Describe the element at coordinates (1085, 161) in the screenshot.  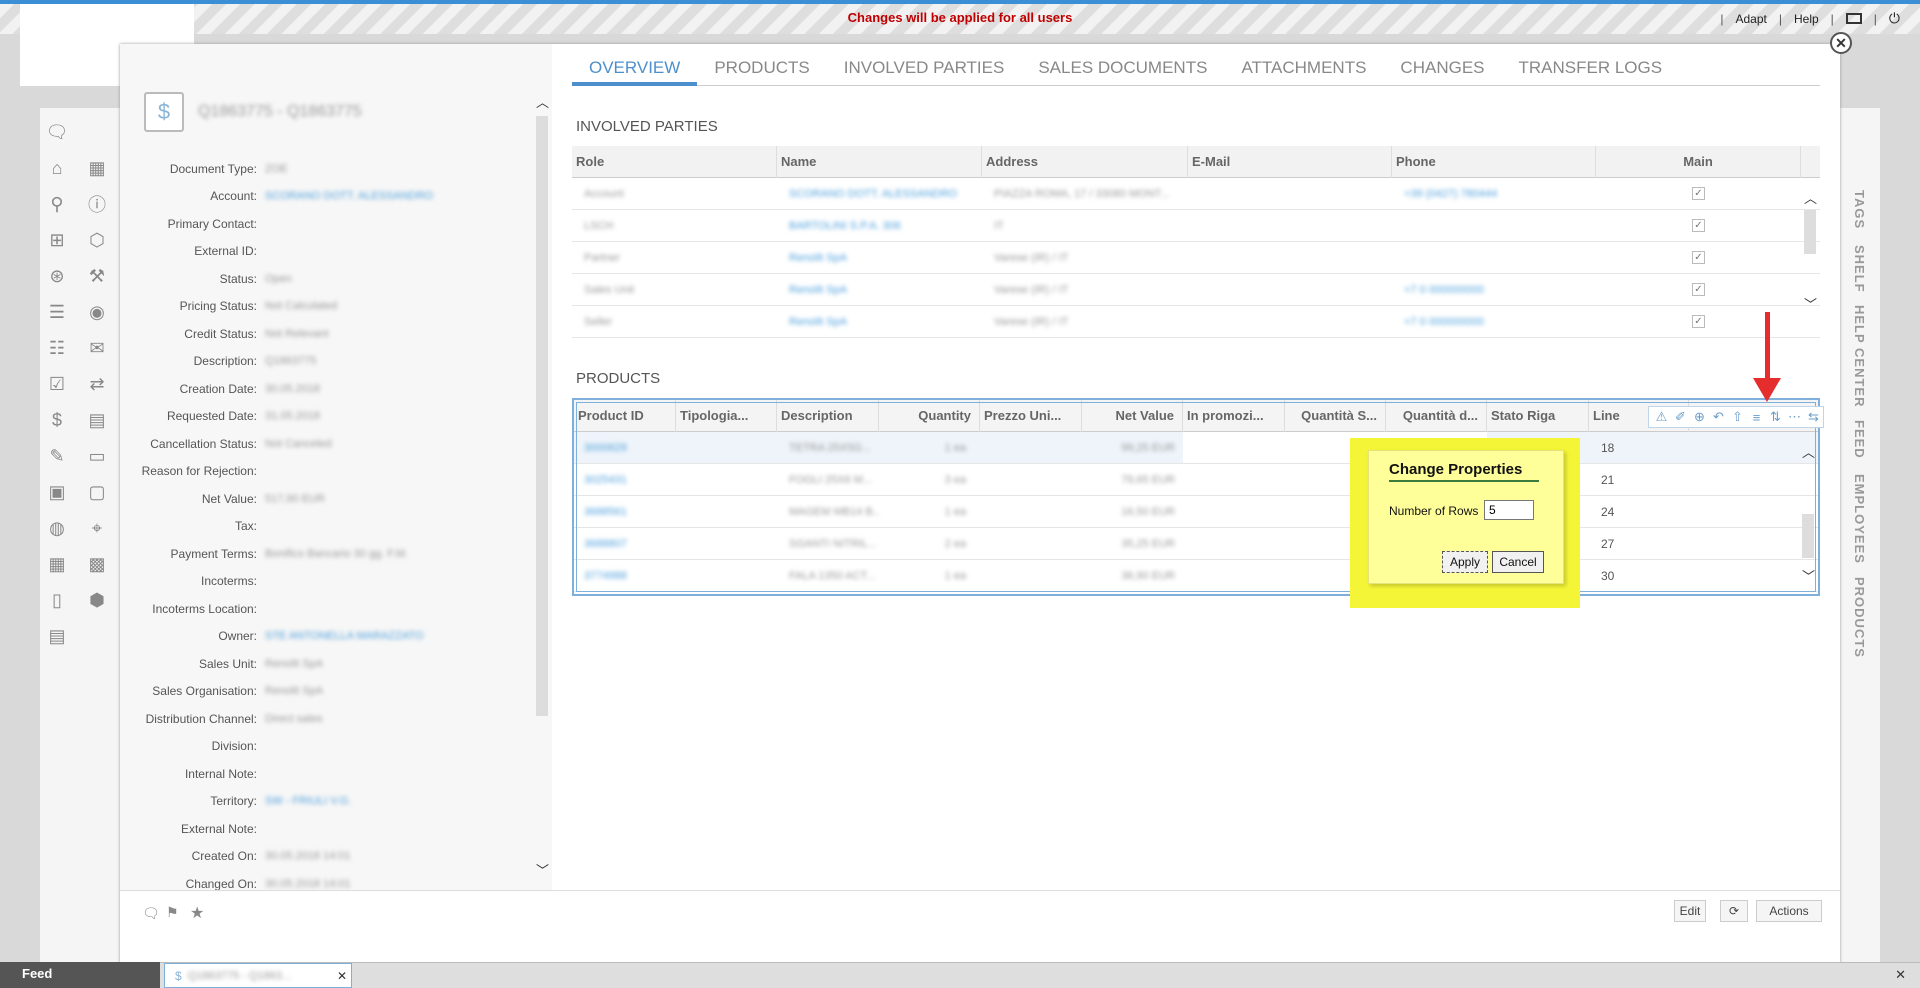
I see `column-address: Address` at that location.